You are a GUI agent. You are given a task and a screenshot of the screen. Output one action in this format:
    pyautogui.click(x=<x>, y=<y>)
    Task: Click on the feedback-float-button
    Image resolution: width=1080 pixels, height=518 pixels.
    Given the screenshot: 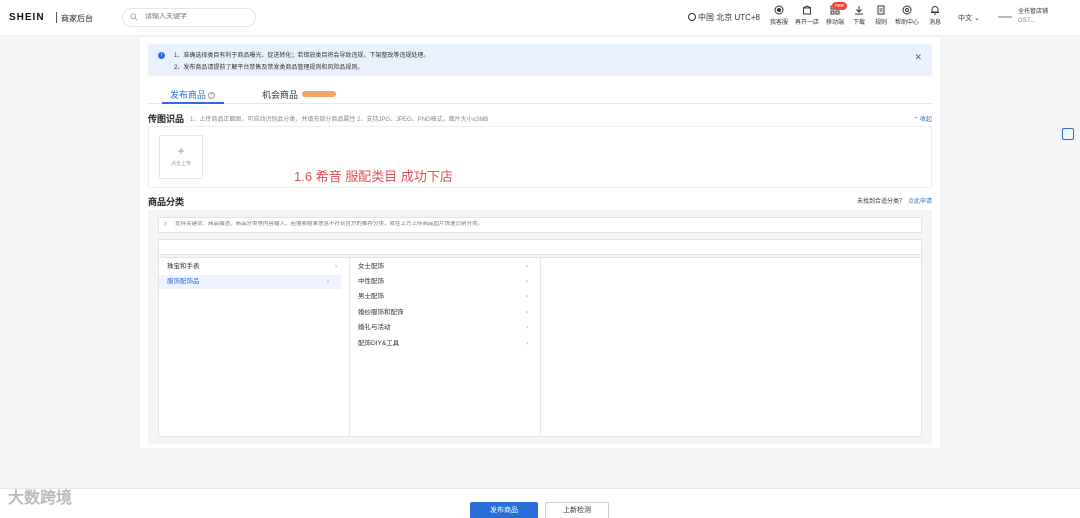 What is the action you would take?
    pyautogui.click(x=1068, y=134)
    